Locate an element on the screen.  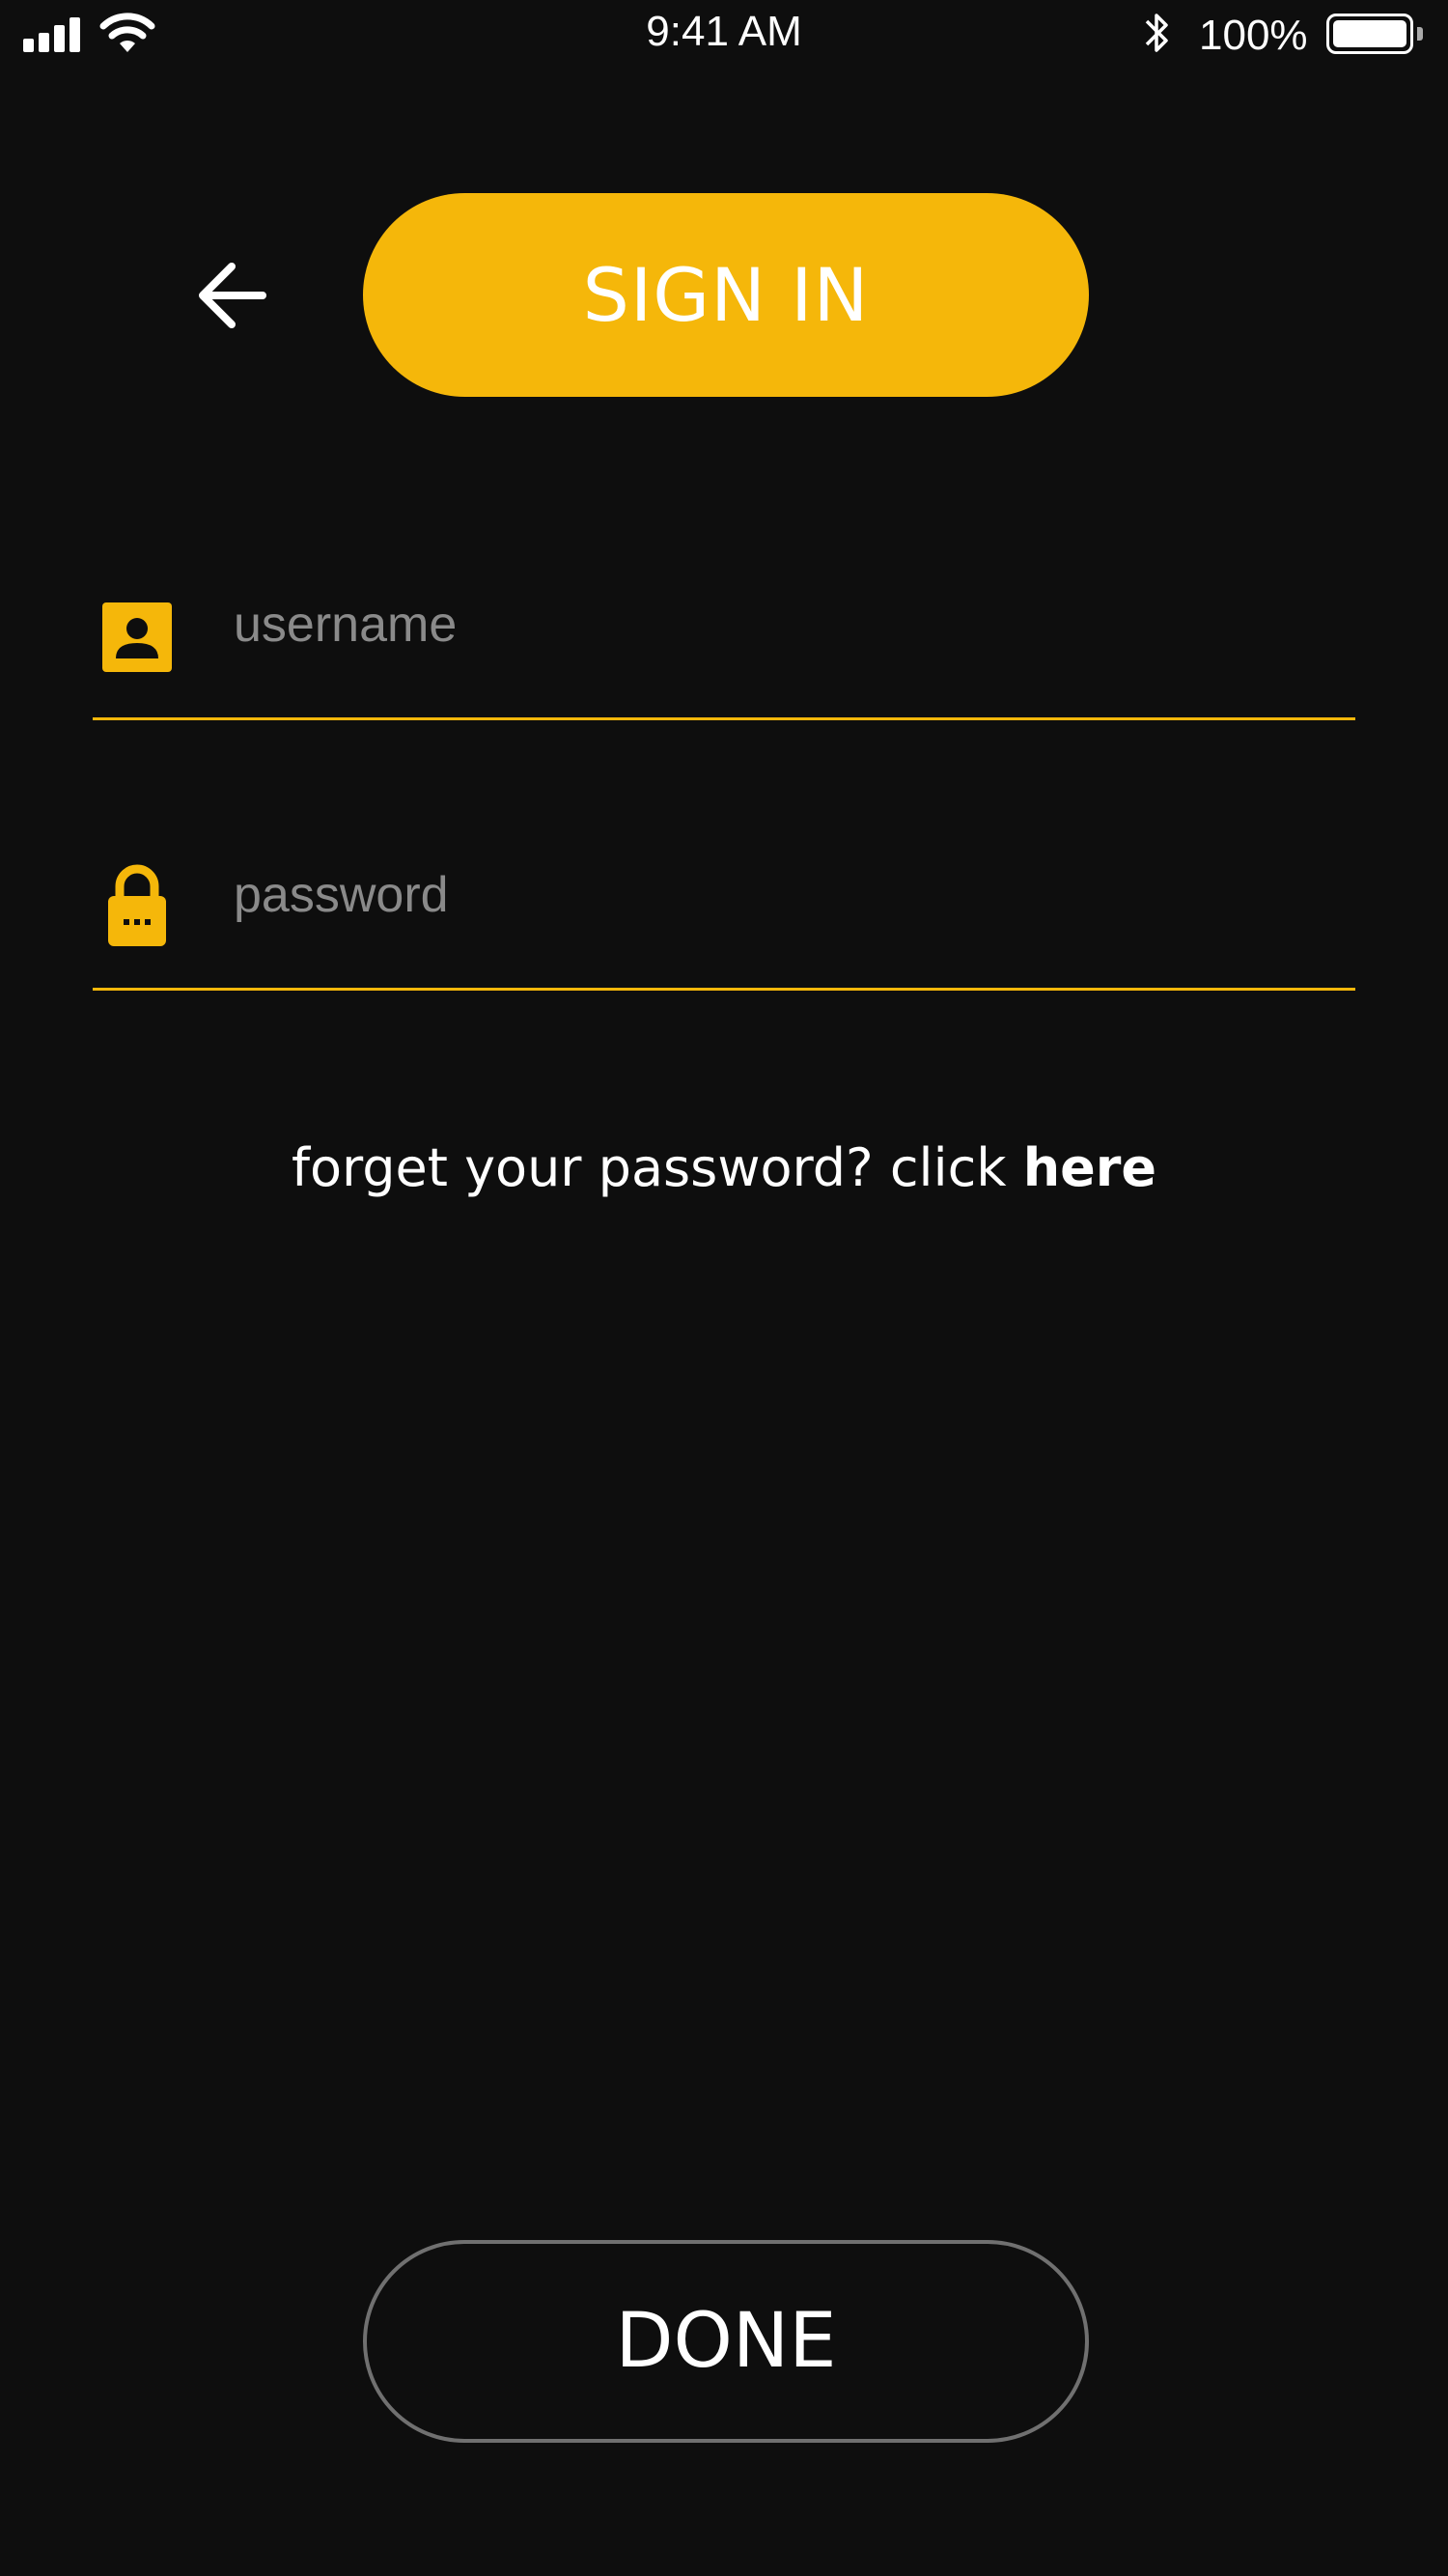
lock-icon is located at coordinates (137, 905).